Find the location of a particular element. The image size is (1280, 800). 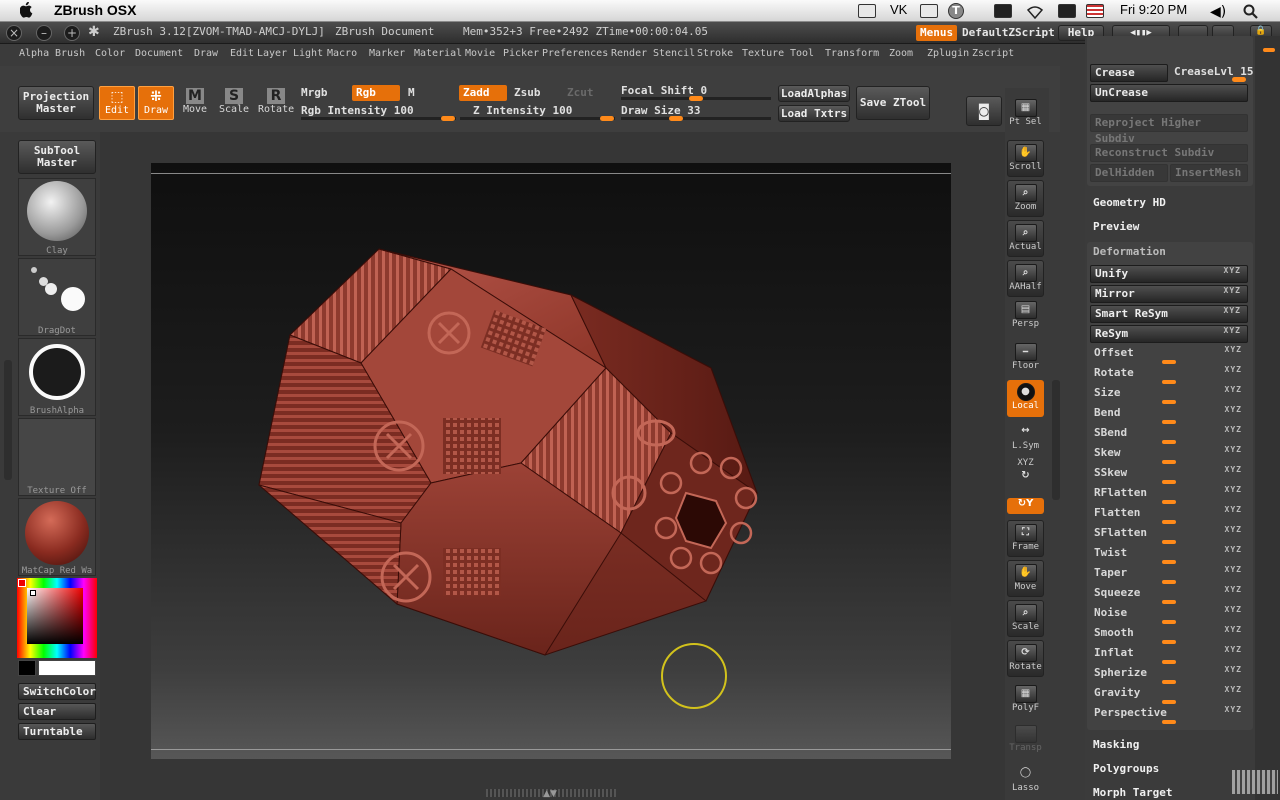

close-window-icon: × is located at coordinates (14, 33).